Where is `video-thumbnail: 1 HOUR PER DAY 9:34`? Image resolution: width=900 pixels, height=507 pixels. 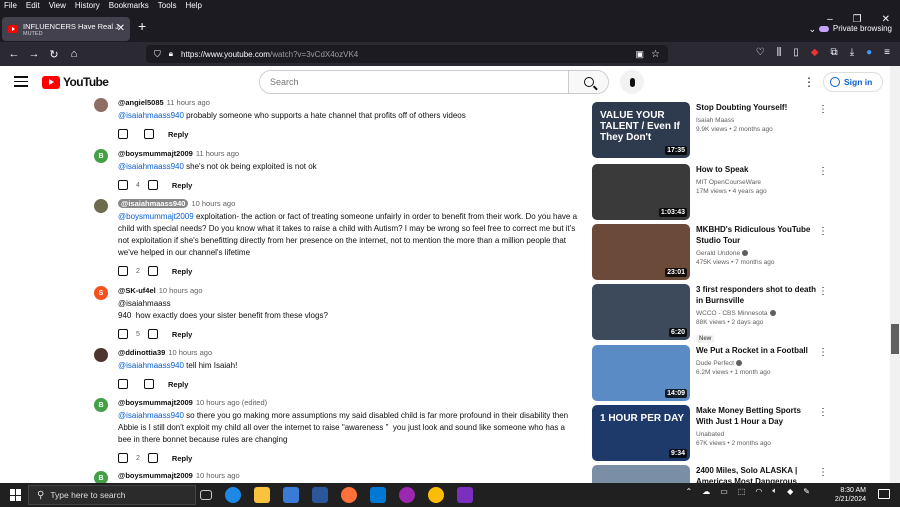 video-thumbnail: 1 HOUR PER DAY 9:34 is located at coordinates (641, 433).